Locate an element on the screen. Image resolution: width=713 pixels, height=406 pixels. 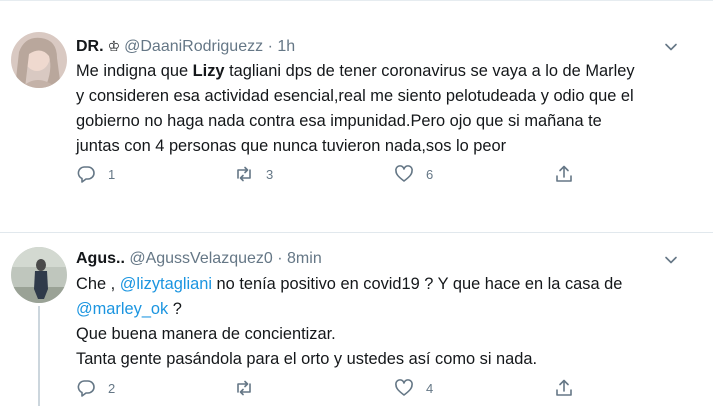
tweet-header: DR. ♔ @DaaniRodriguezz · 1h is located at coordinates (185, 46).